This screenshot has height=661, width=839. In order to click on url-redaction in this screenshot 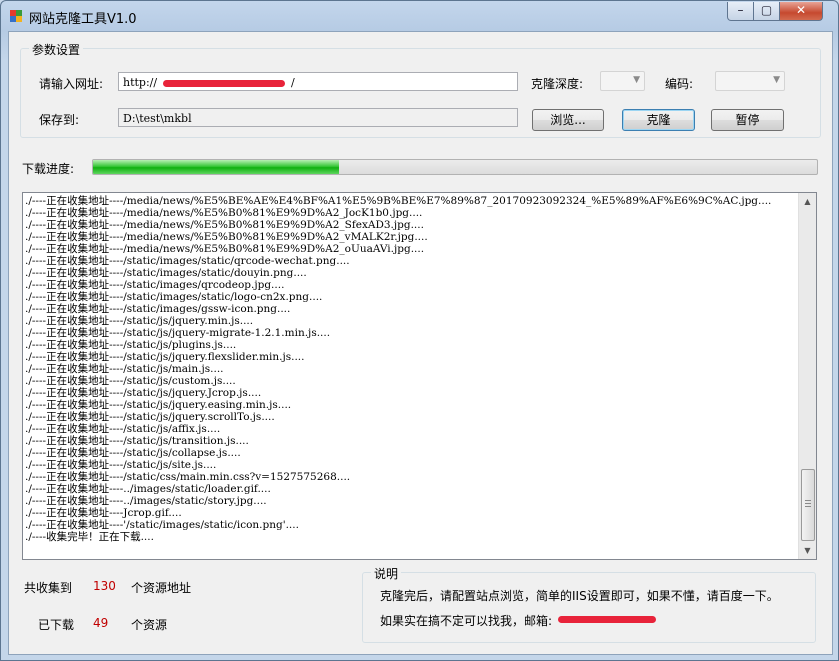, I will do `click(224, 83)`.